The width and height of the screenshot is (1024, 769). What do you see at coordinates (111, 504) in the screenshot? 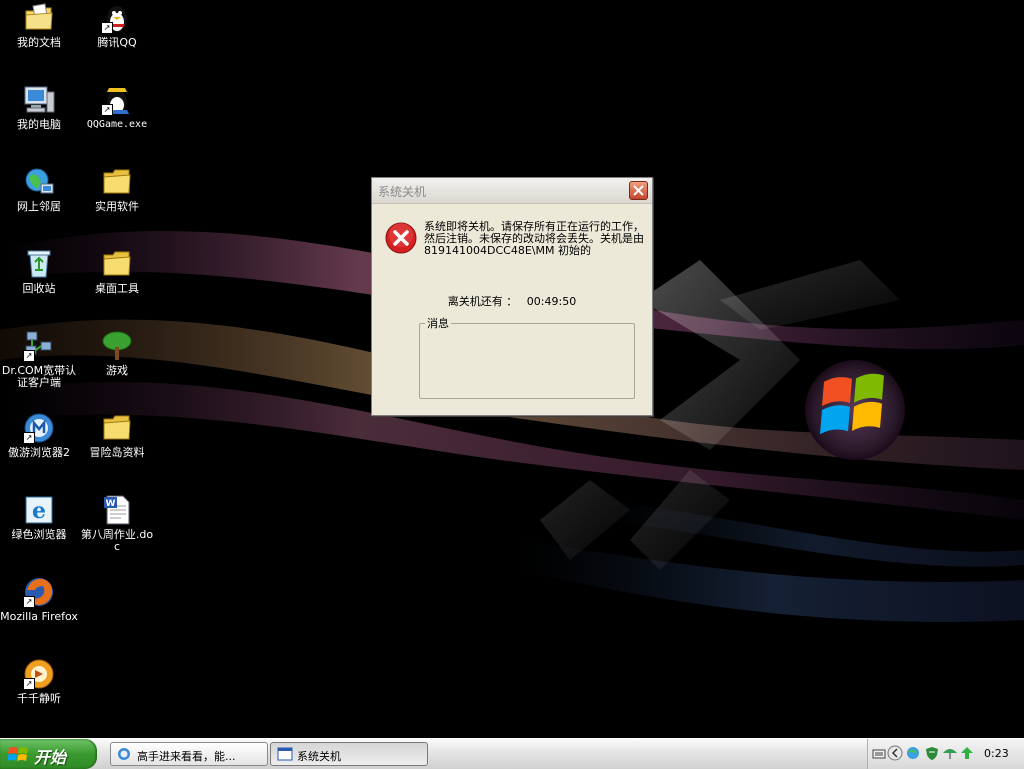
I see `svg-text: W` at bounding box center [111, 504].